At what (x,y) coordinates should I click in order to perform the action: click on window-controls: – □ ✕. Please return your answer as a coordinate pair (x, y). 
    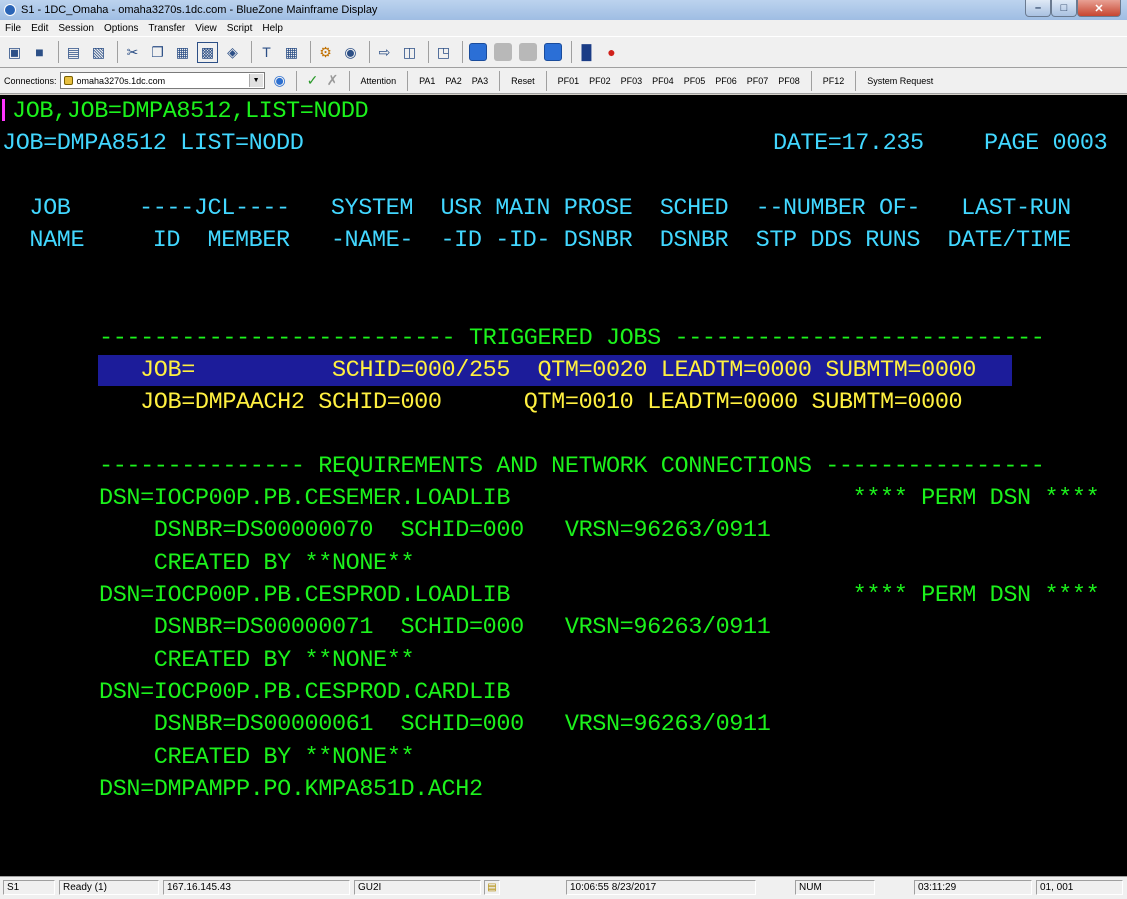
    Looking at the image, I should click on (1073, 8).